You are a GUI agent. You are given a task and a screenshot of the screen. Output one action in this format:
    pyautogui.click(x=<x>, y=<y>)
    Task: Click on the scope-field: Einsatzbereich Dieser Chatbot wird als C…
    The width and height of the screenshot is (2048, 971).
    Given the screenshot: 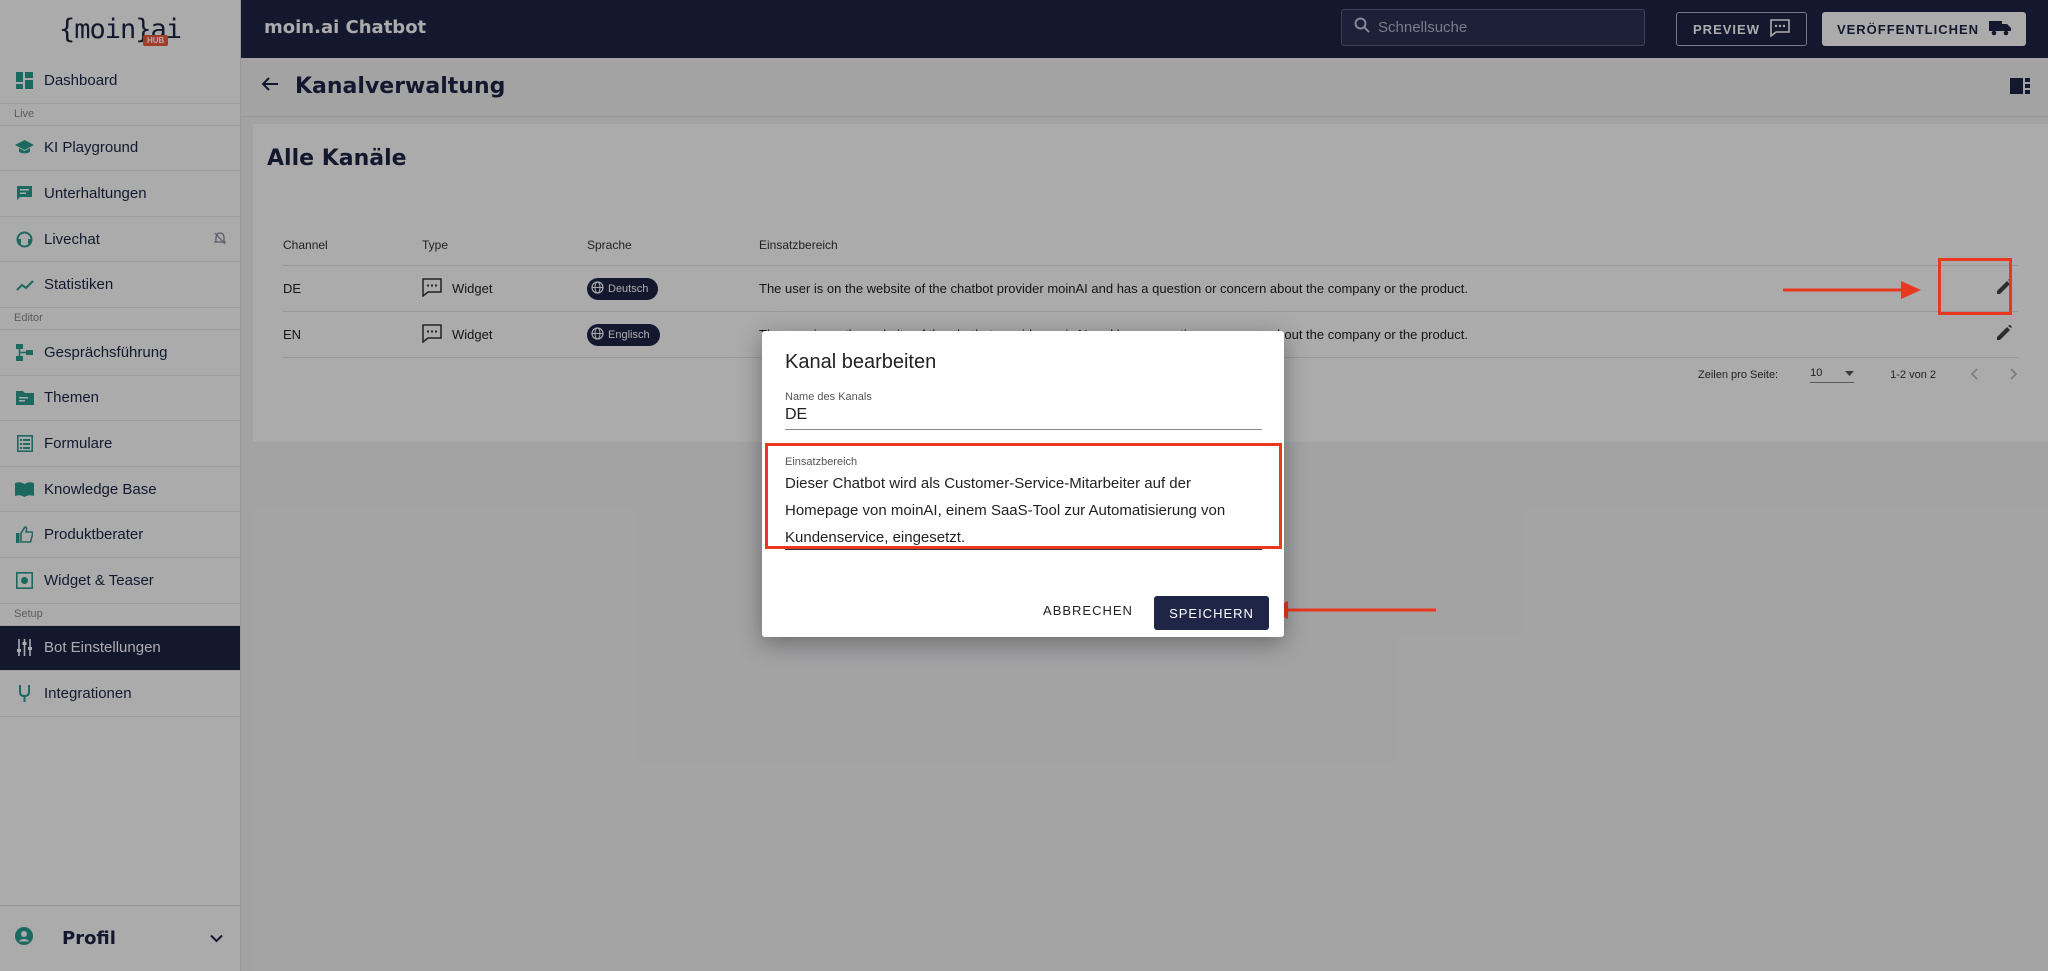 What is the action you would take?
    pyautogui.click(x=1023, y=496)
    